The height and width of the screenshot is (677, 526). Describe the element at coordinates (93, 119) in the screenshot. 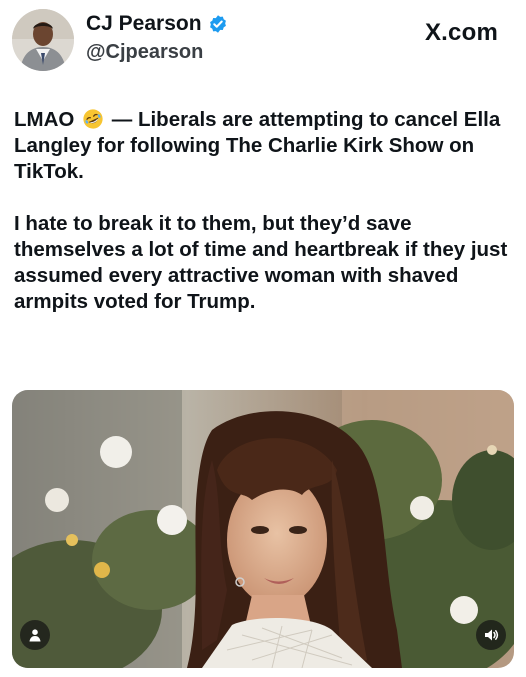

I see `rolling-on-floor-laughing-emoji-icon` at that location.